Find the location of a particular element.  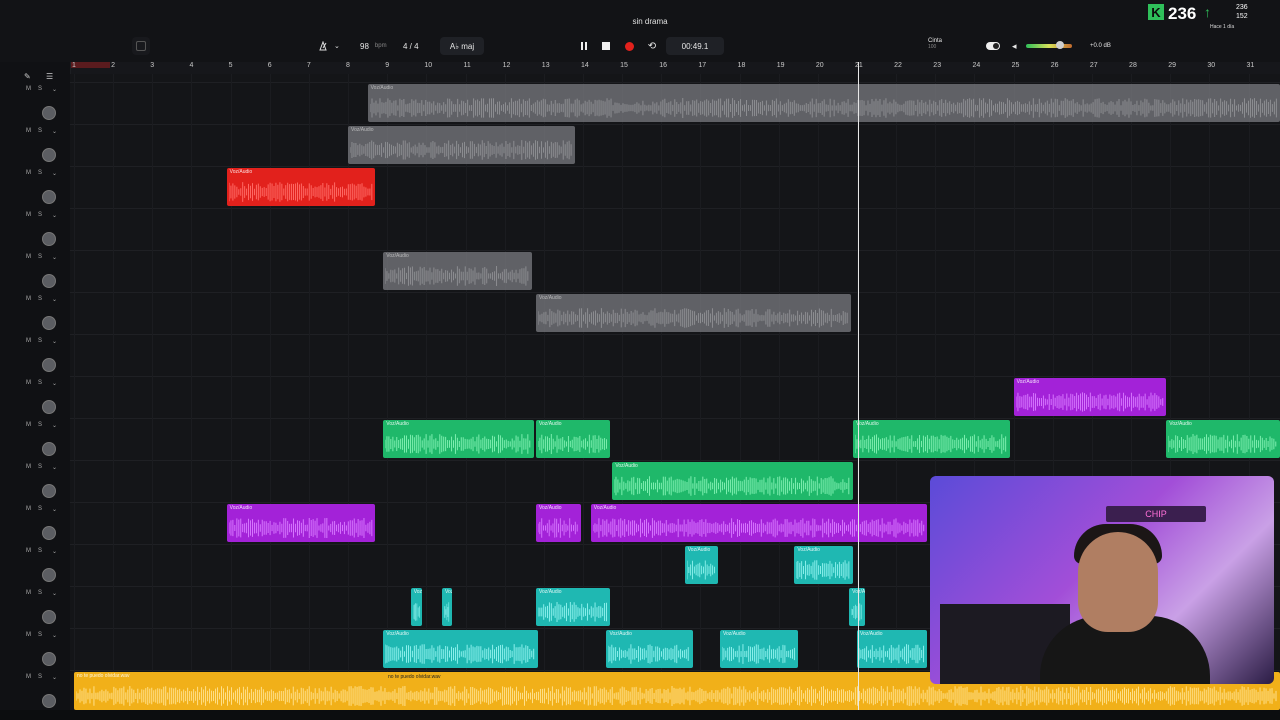

monitor-toggle is located at coordinates (993, 46).